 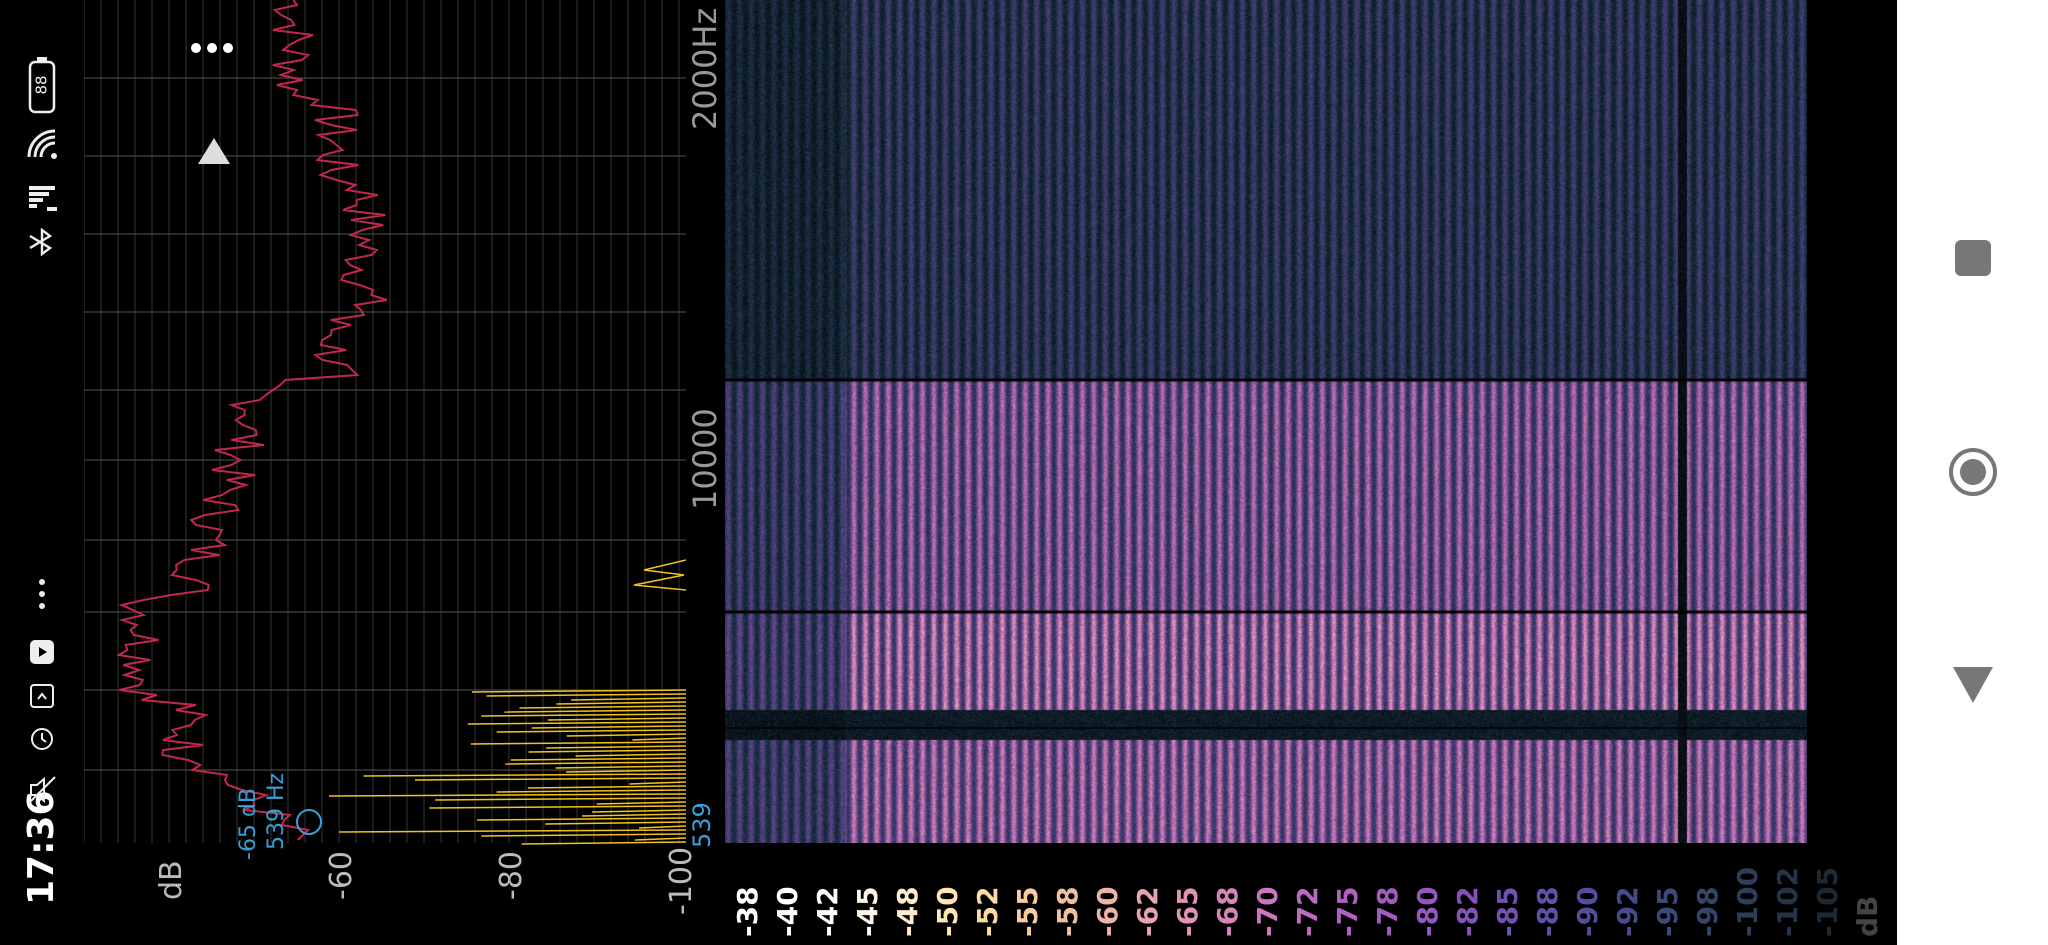 What do you see at coordinates (705, 68) in the screenshot?
I see `freq-tick-2000: 2000Hz` at bounding box center [705, 68].